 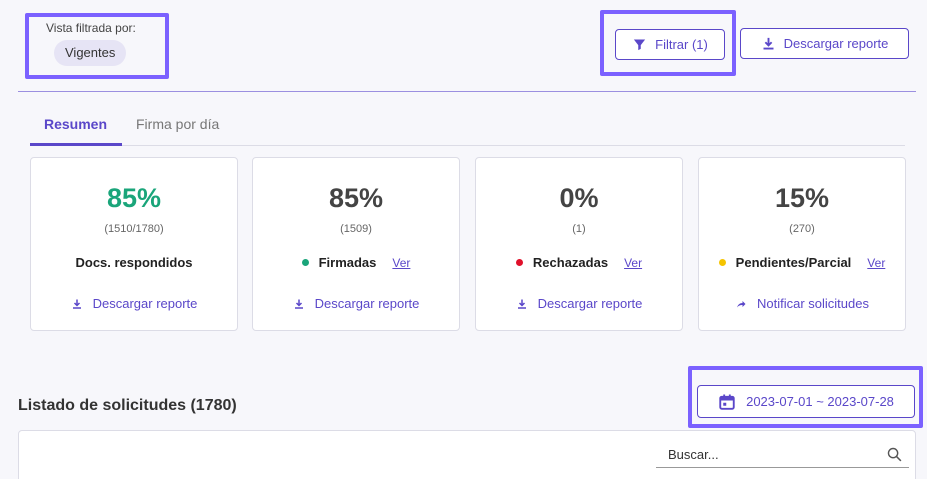 I want to click on status-dot-green, so click(x=305, y=262).